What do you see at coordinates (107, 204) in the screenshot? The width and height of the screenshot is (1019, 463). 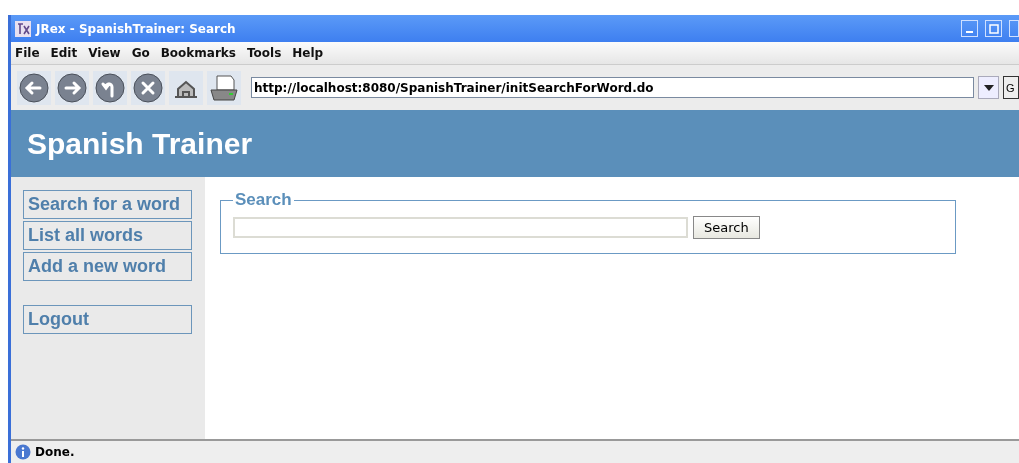 I see `nav-link: Search for a word` at bounding box center [107, 204].